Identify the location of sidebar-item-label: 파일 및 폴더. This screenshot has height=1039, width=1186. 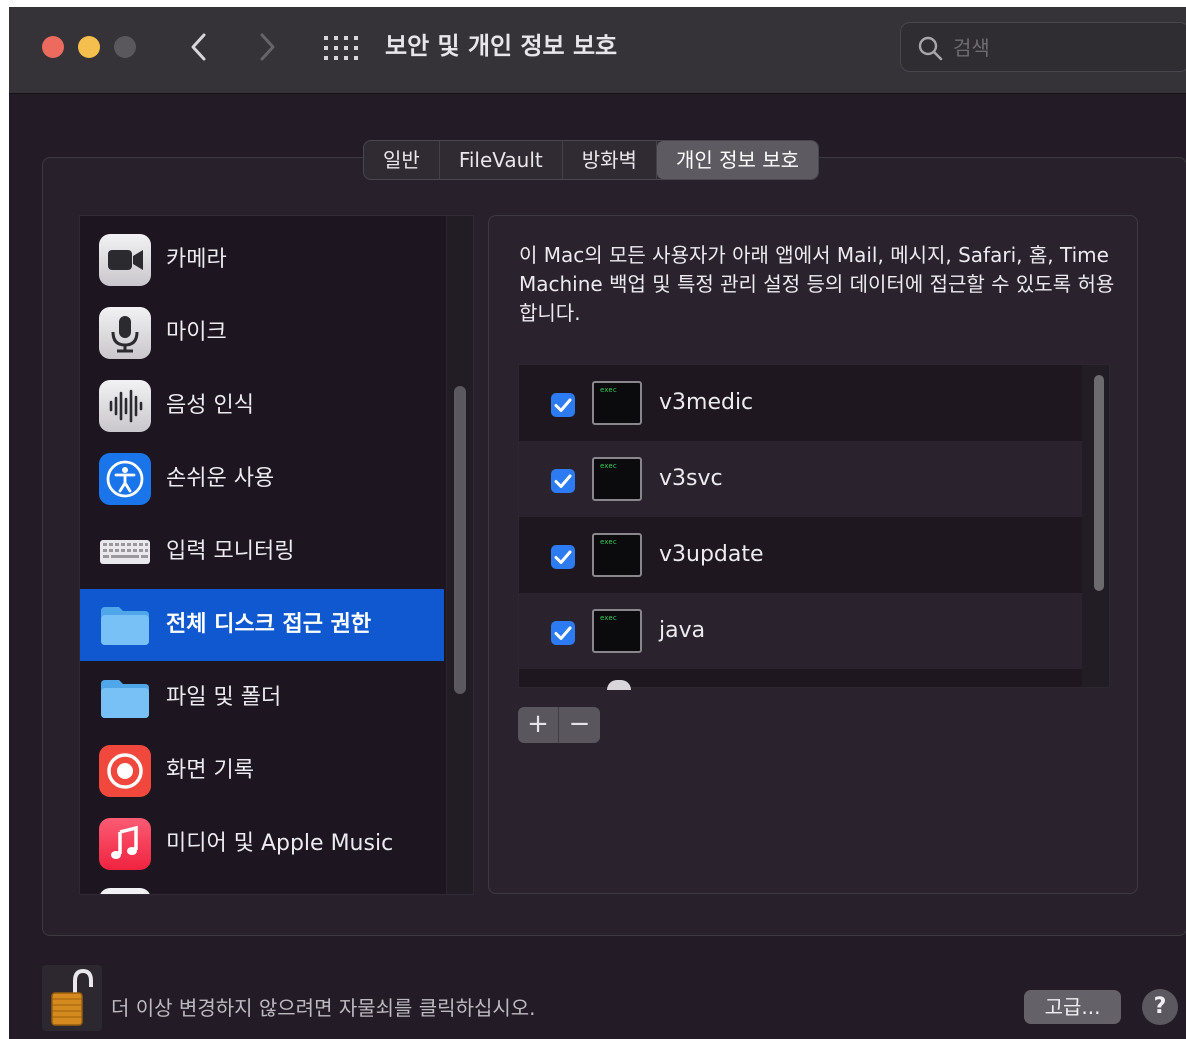
(224, 697).